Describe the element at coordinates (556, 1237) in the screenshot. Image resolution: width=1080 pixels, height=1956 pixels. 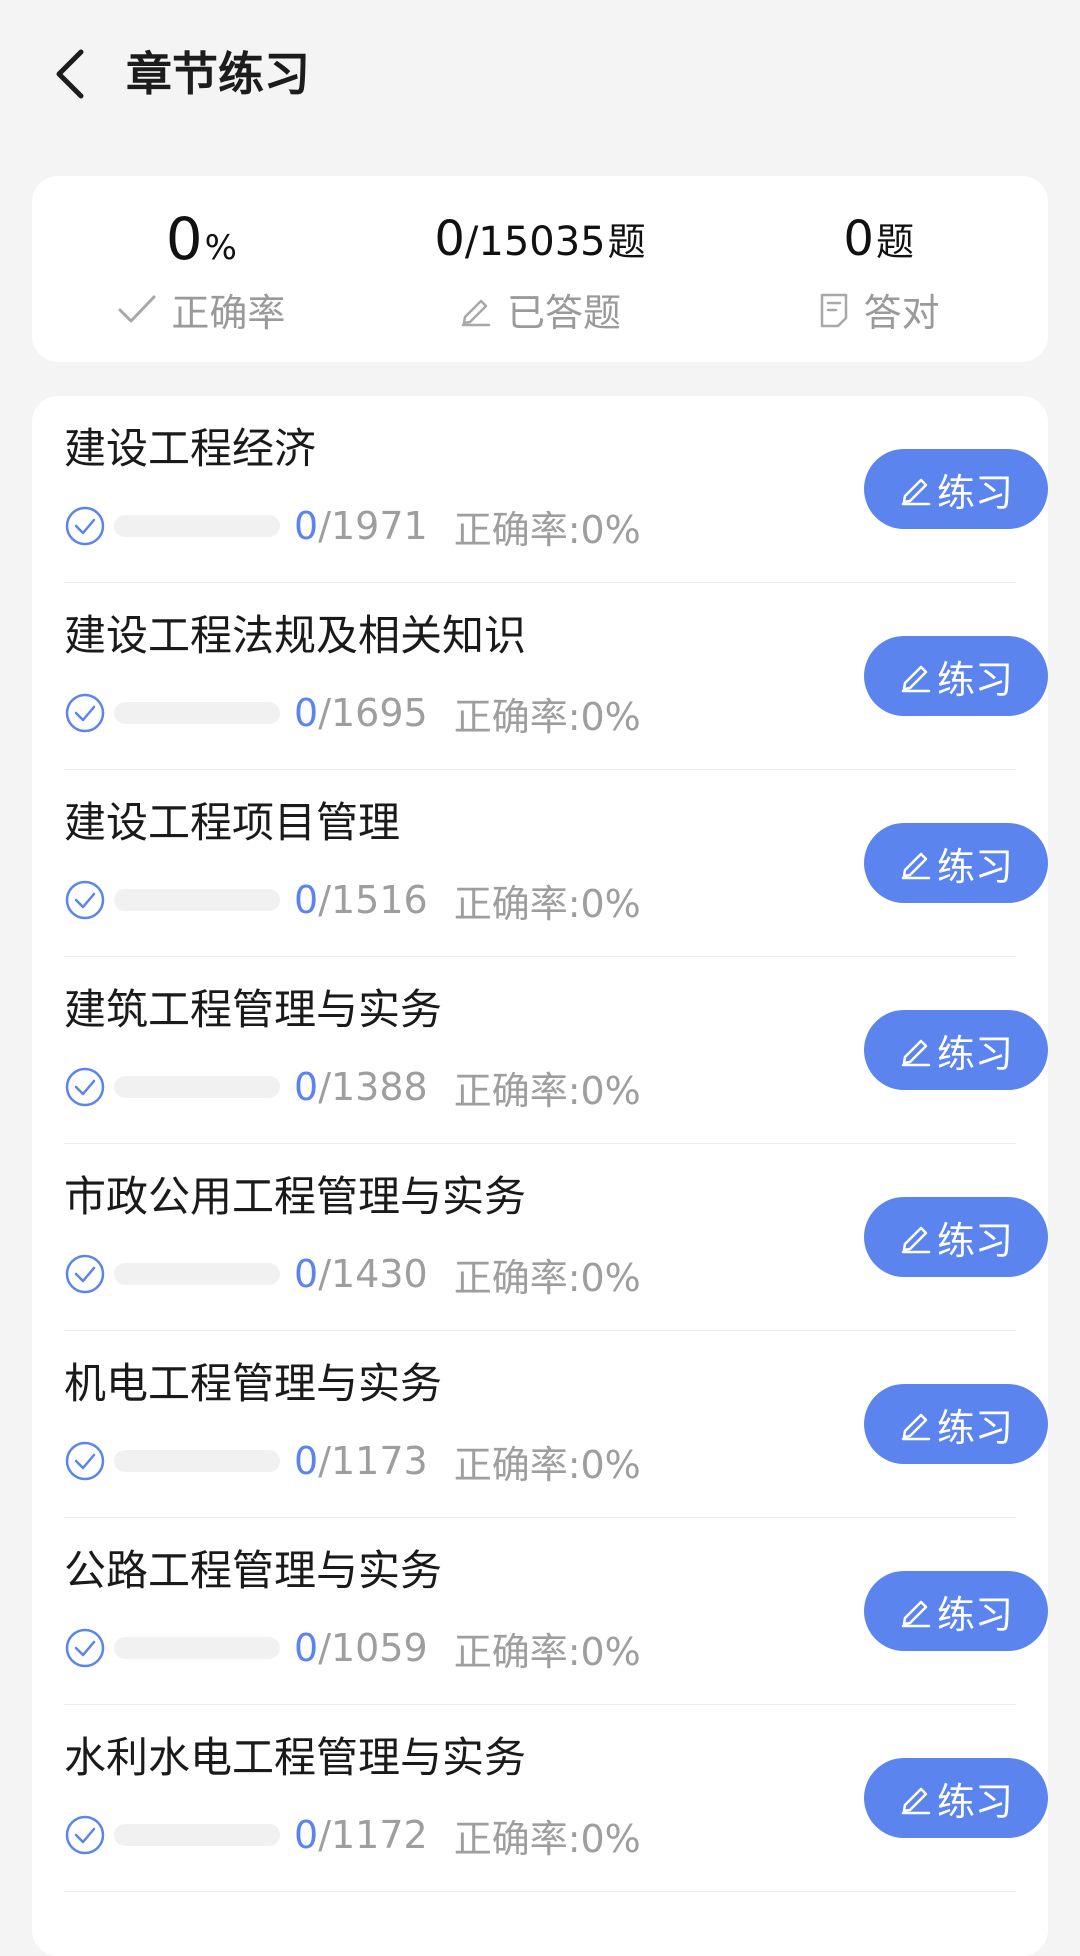
I see `chapter-row: 市政公用工程管理与实务 0/1430 正确率:0% 练习` at that location.